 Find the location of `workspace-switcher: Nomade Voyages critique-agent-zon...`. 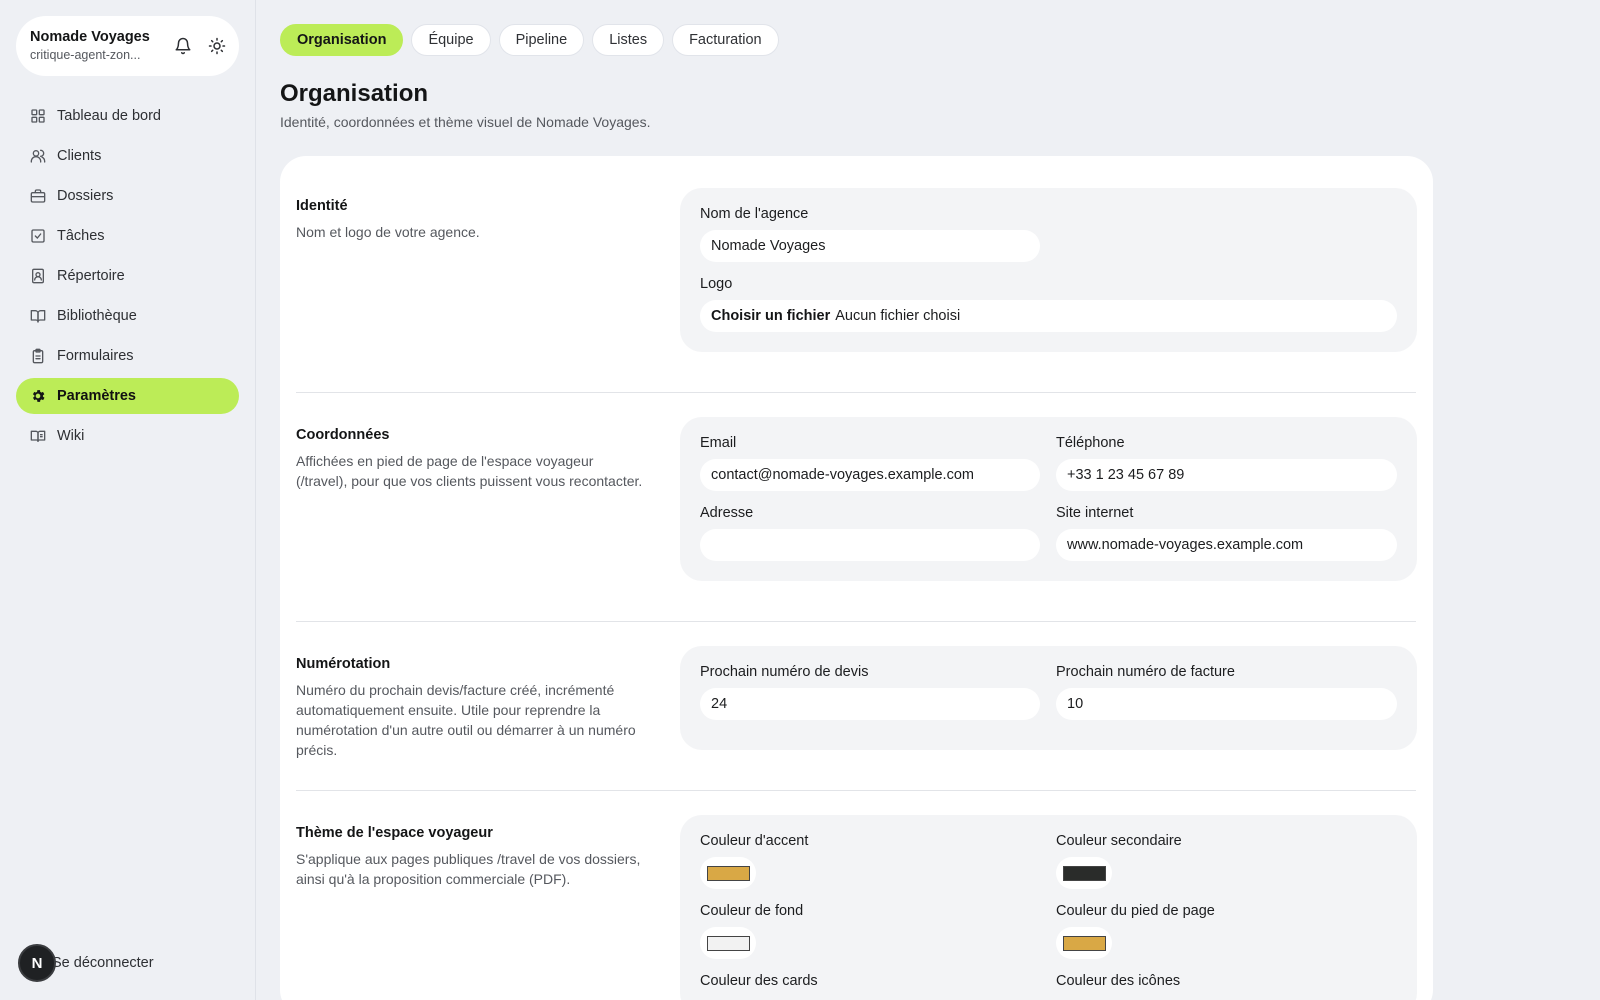

workspace-switcher: Nomade Voyages critique-agent-zon... is located at coordinates (127, 46).